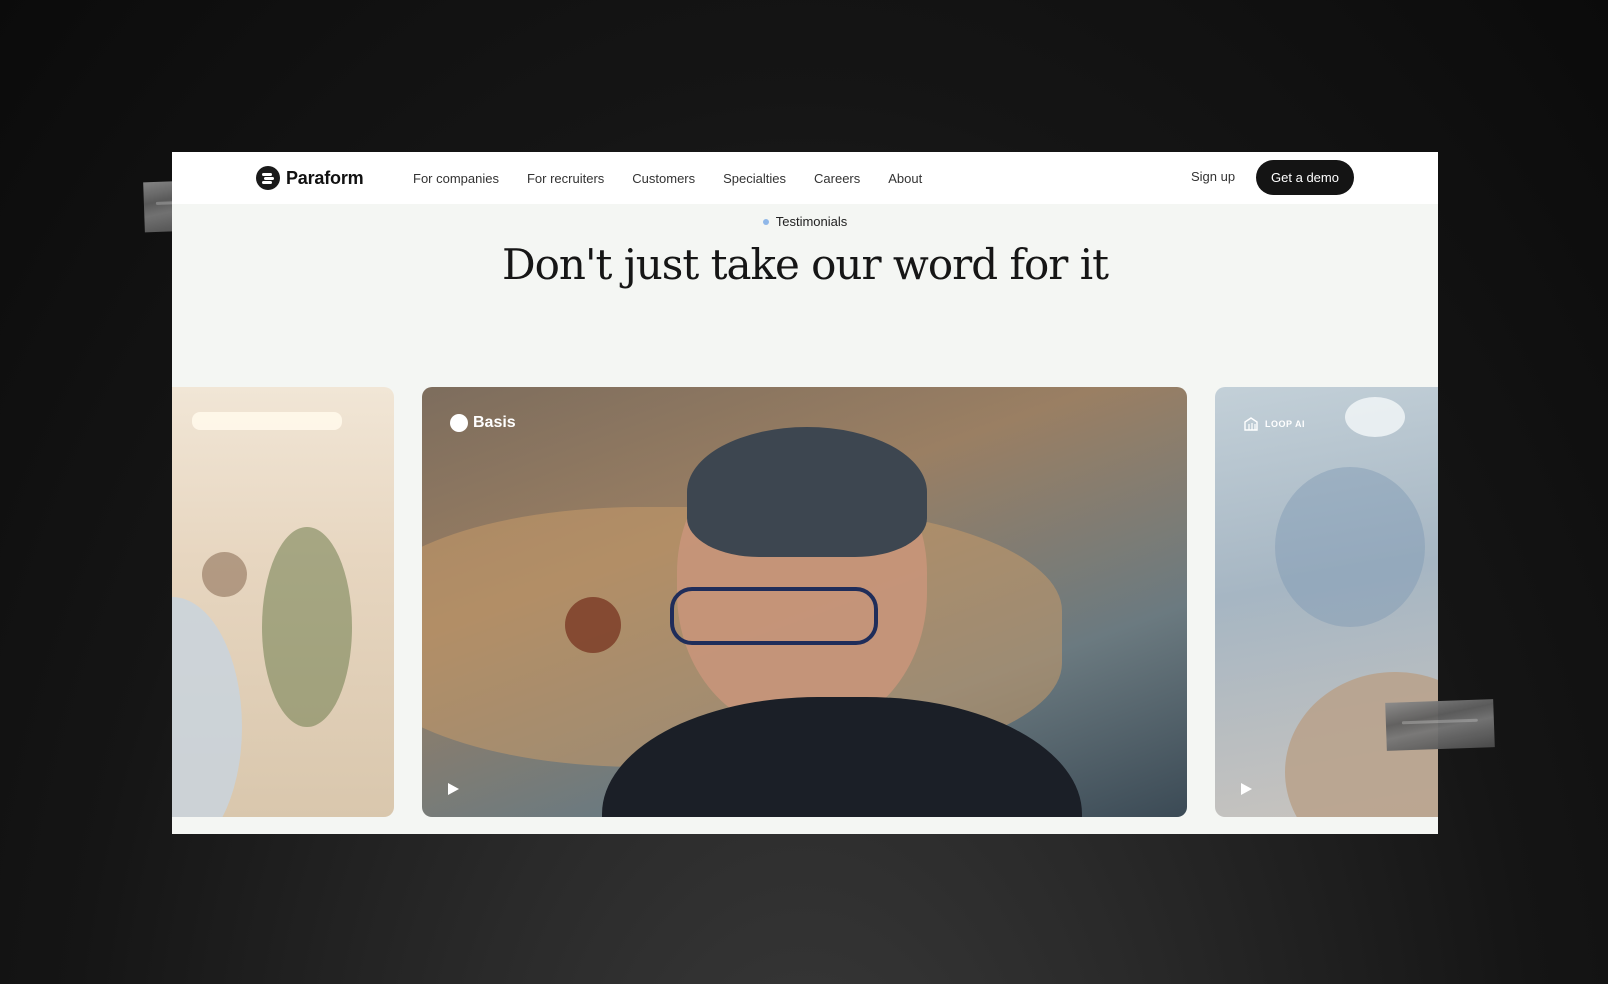 This screenshot has height=984, width=1608. What do you see at coordinates (1350, 547) in the screenshot?
I see `background-blur-shape` at bounding box center [1350, 547].